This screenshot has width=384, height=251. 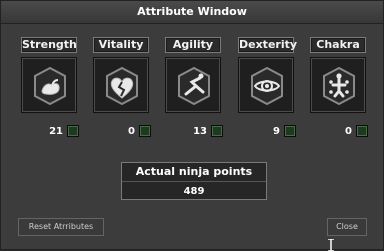 I want to click on arm-flex-icon, so click(x=49, y=85).